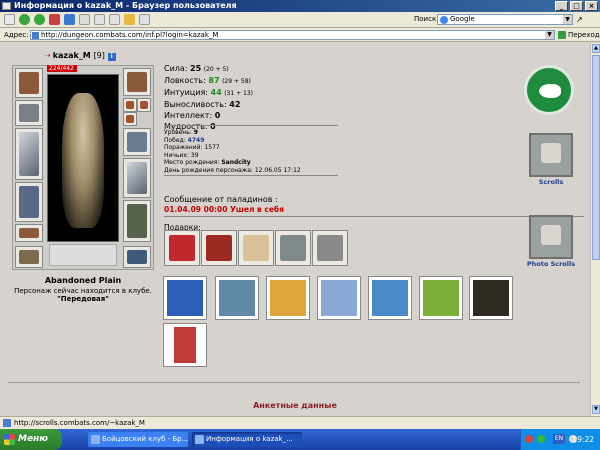 The height and width of the screenshot is (450, 600). I want to click on scrolls-banner-icon, so click(551, 155).